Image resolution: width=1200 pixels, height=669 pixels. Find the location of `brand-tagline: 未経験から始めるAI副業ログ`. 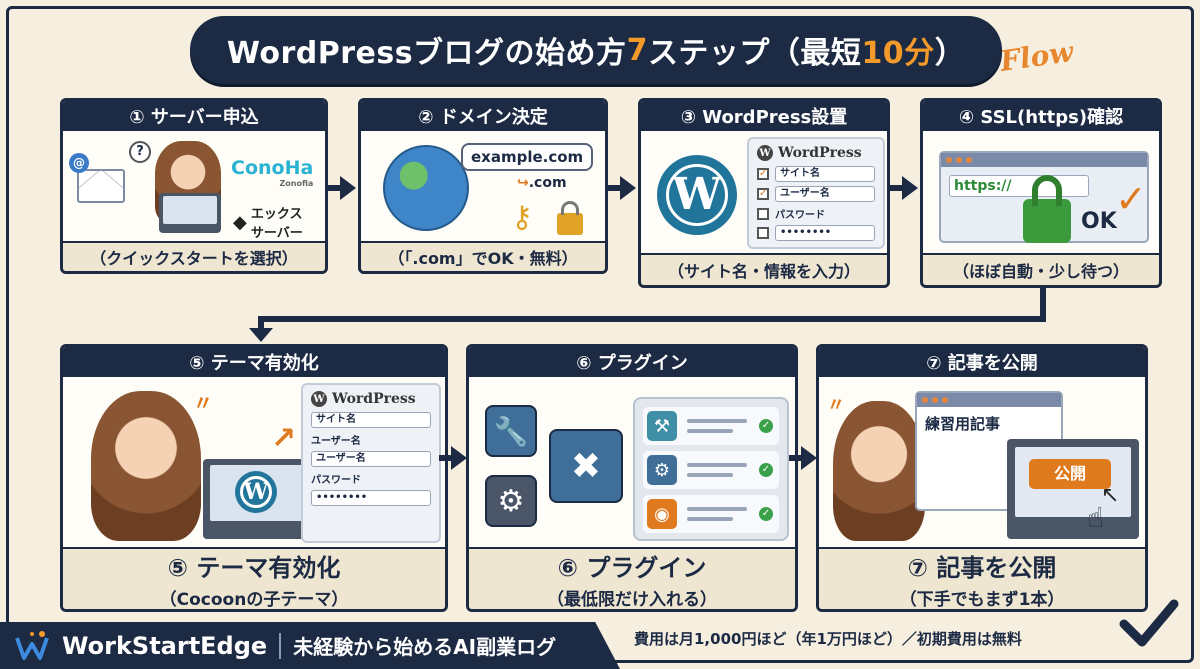

brand-tagline: 未経験から始めるAI副業ログ is located at coordinates (425, 647).